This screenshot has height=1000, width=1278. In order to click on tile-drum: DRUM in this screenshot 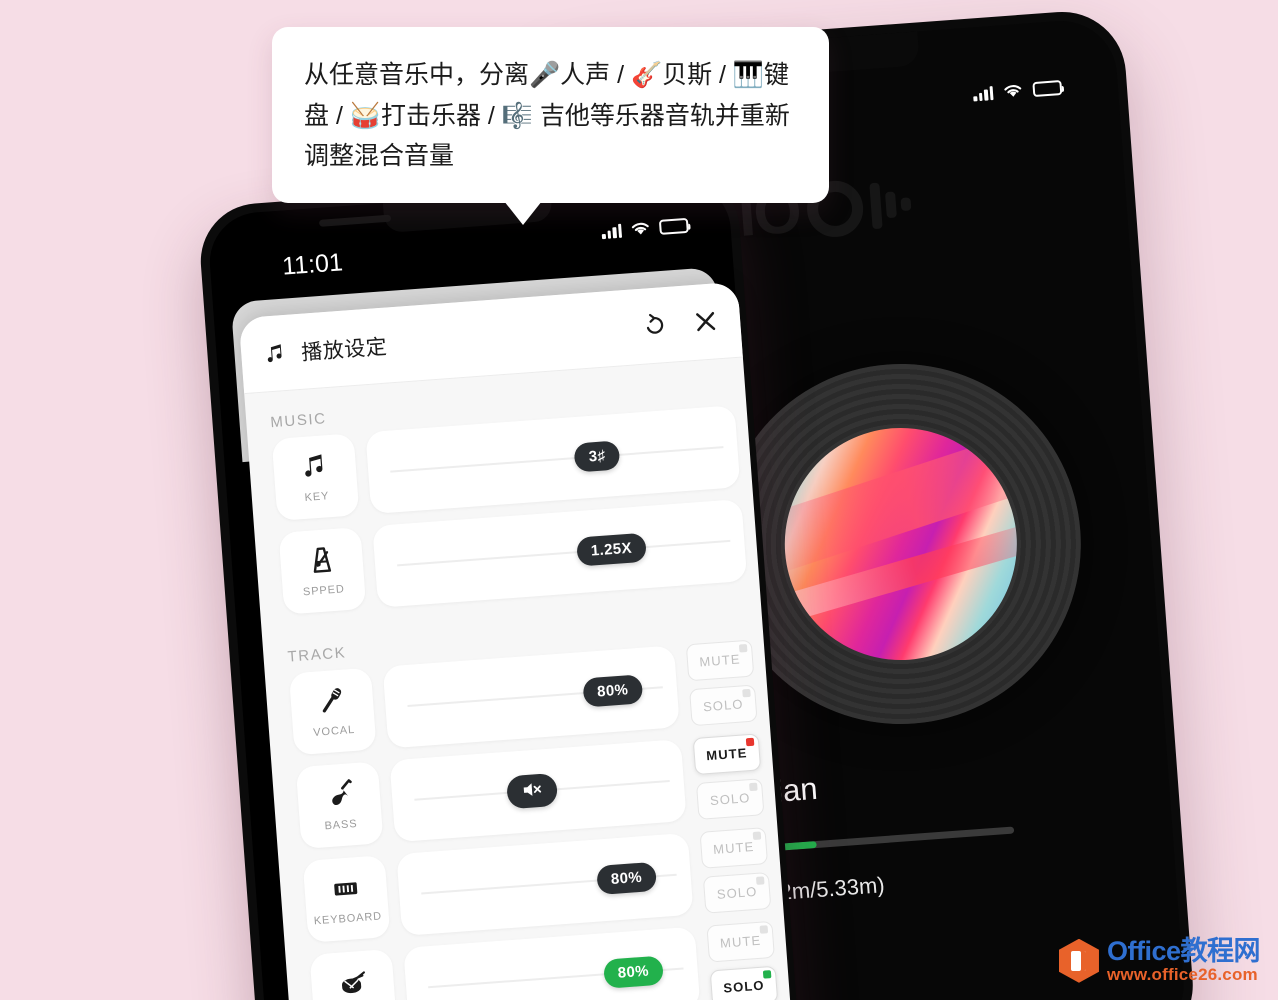, I will do `click(353, 974)`.